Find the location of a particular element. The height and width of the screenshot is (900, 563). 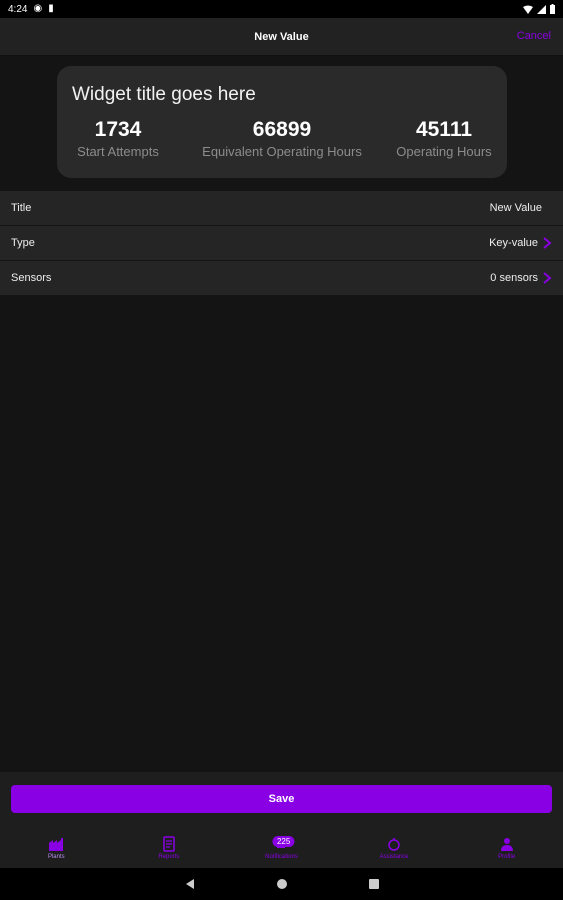

kv-value: 66899 is located at coordinates (282, 129).